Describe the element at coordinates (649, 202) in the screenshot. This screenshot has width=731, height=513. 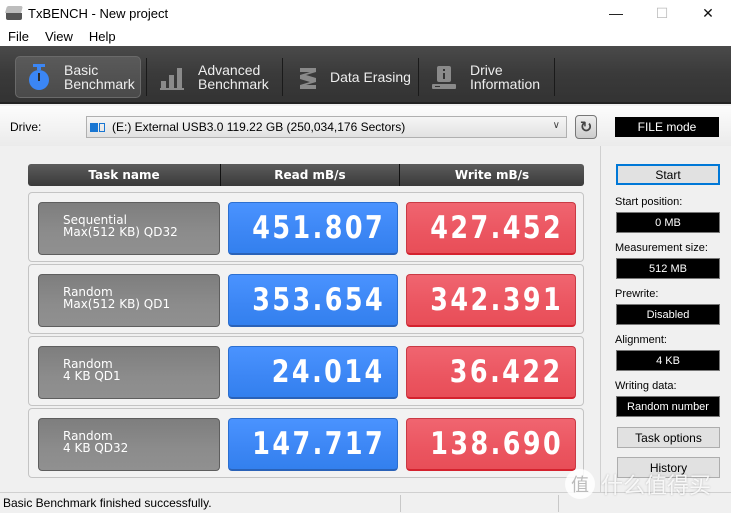
I see `start-position-label: Start position:` at that location.